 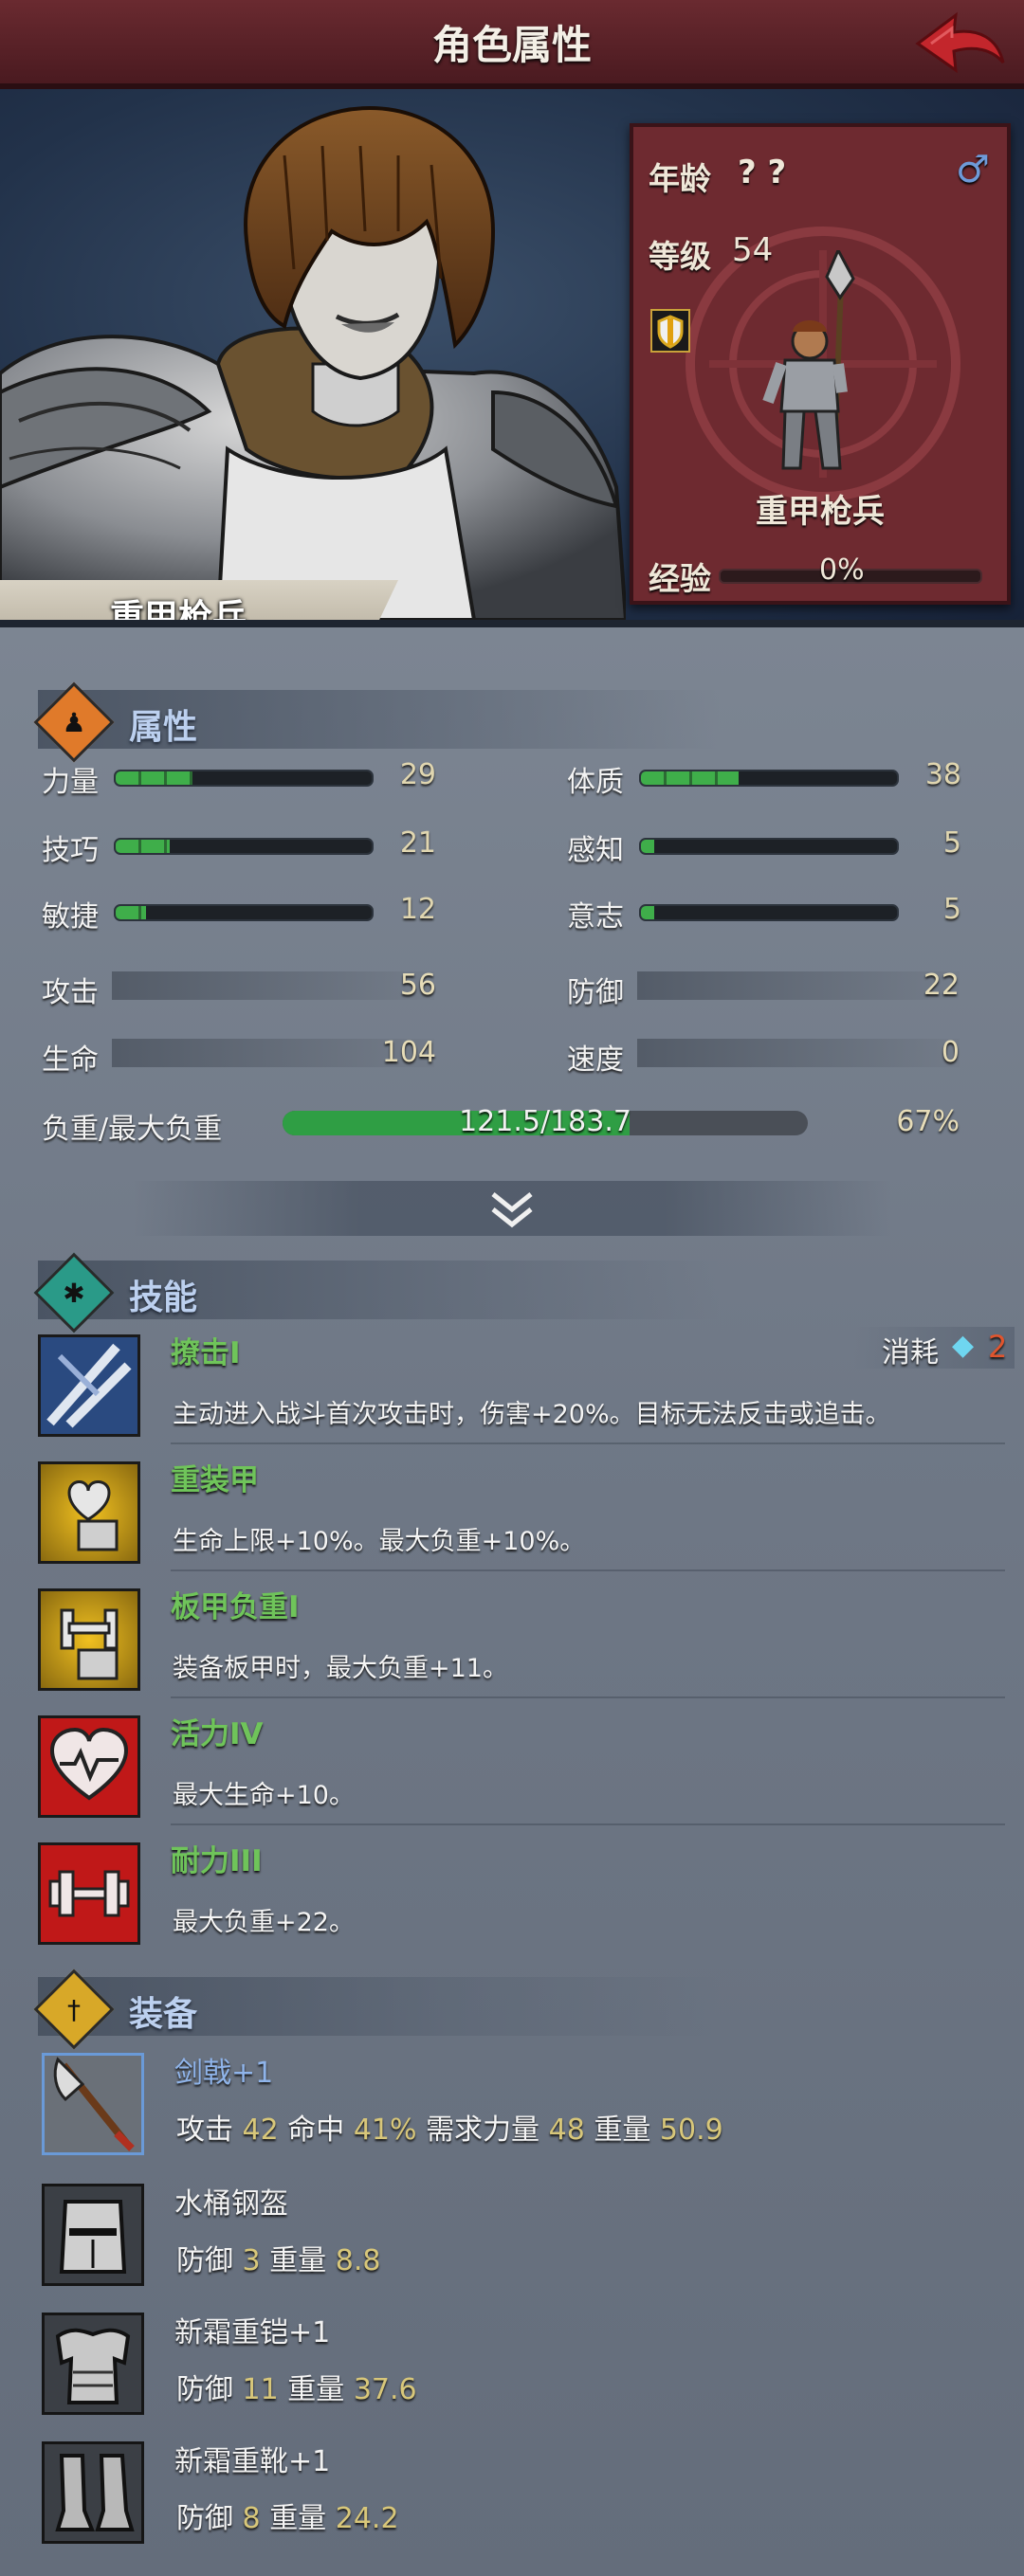 I want to click on attributes-title: 属性, so click(x=163, y=727).